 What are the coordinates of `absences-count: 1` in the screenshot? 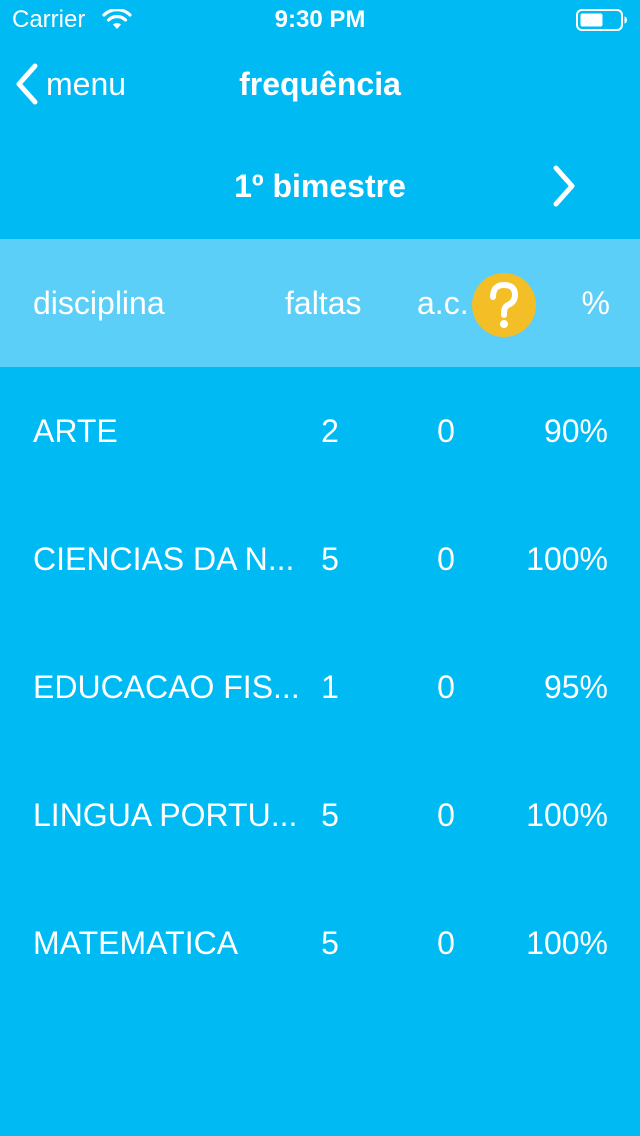 It's located at (330, 687).